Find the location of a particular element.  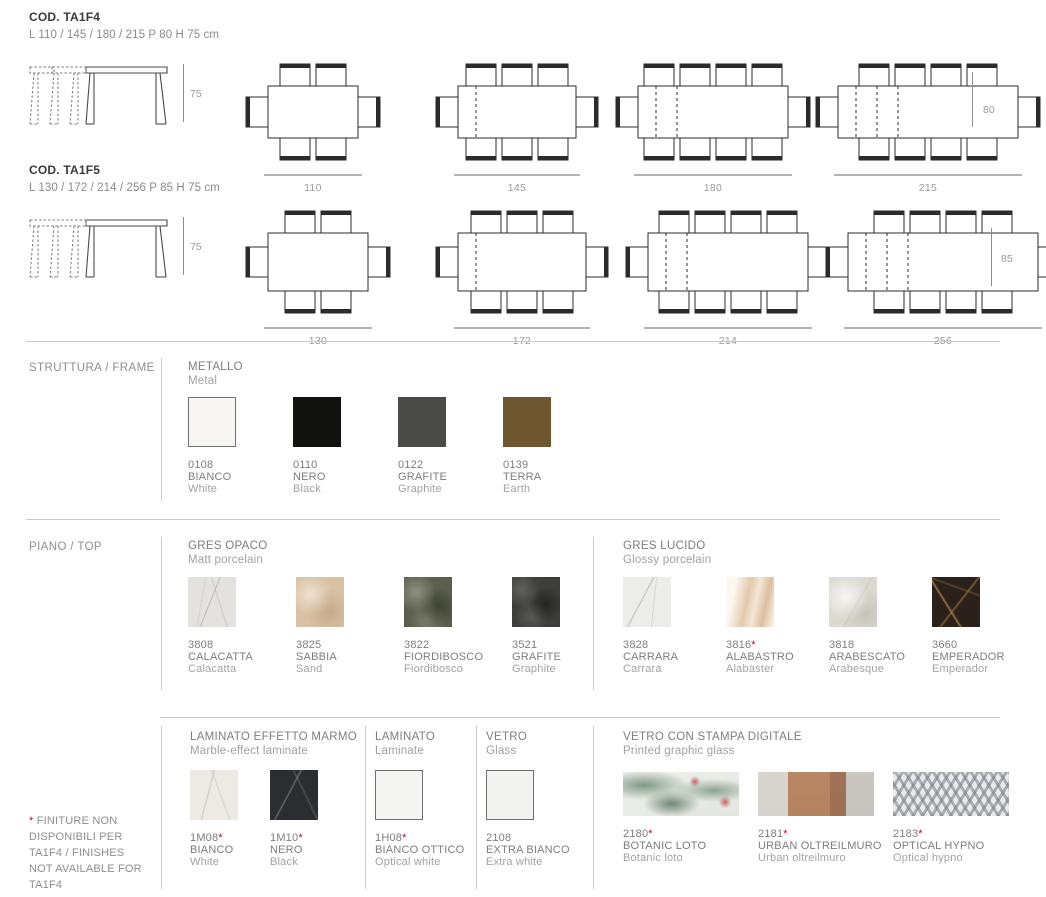

swatch-code: 1M10* is located at coordinates (286, 838).